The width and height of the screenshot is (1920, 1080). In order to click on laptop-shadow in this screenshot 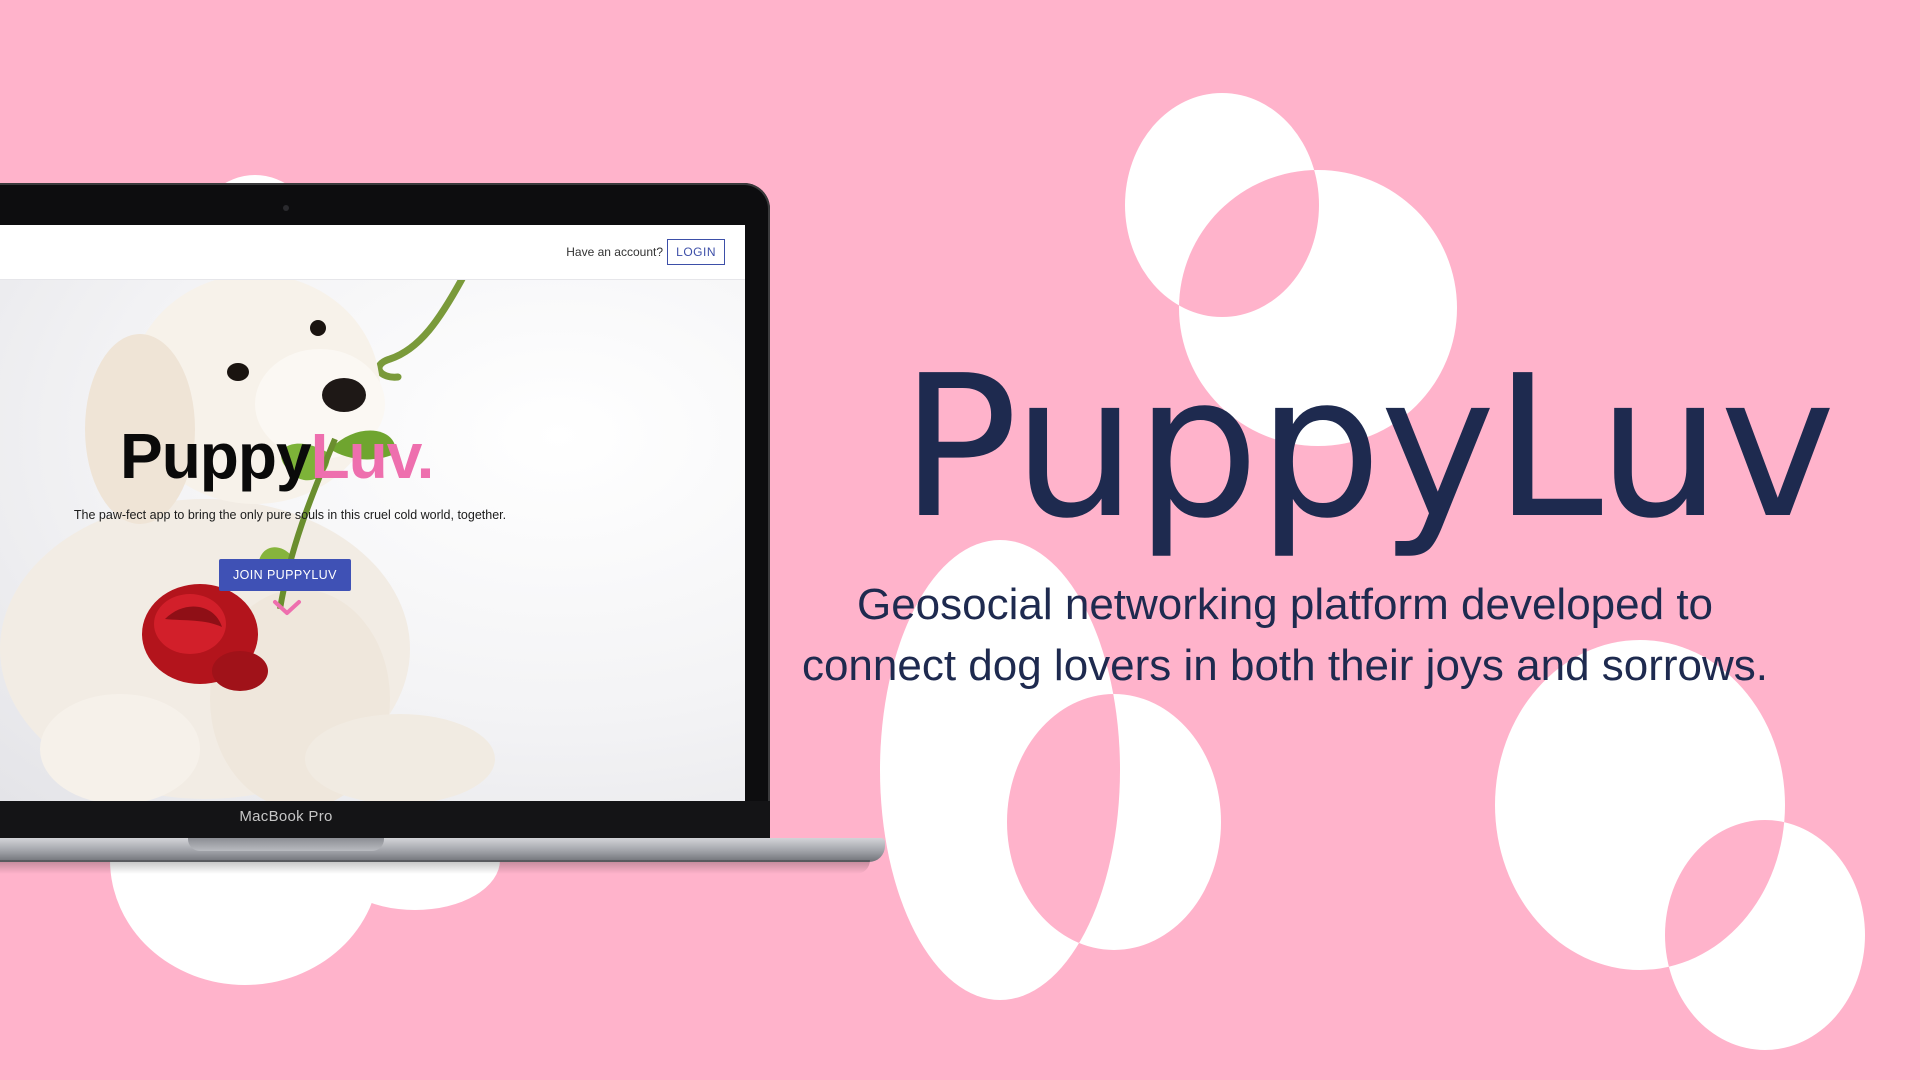, I will do `click(435, 867)`.